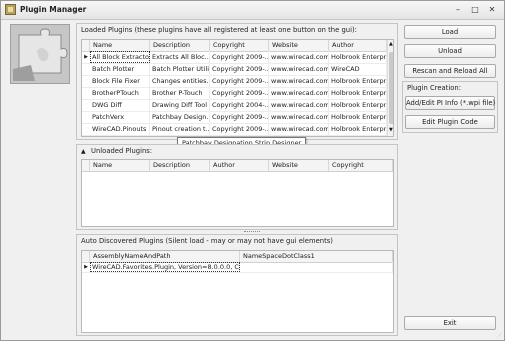 Image resolution: width=505 pixels, height=341 pixels. What do you see at coordinates (450, 71) in the screenshot?
I see `rescan-reload-button: Rescan and Reload All` at bounding box center [450, 71].